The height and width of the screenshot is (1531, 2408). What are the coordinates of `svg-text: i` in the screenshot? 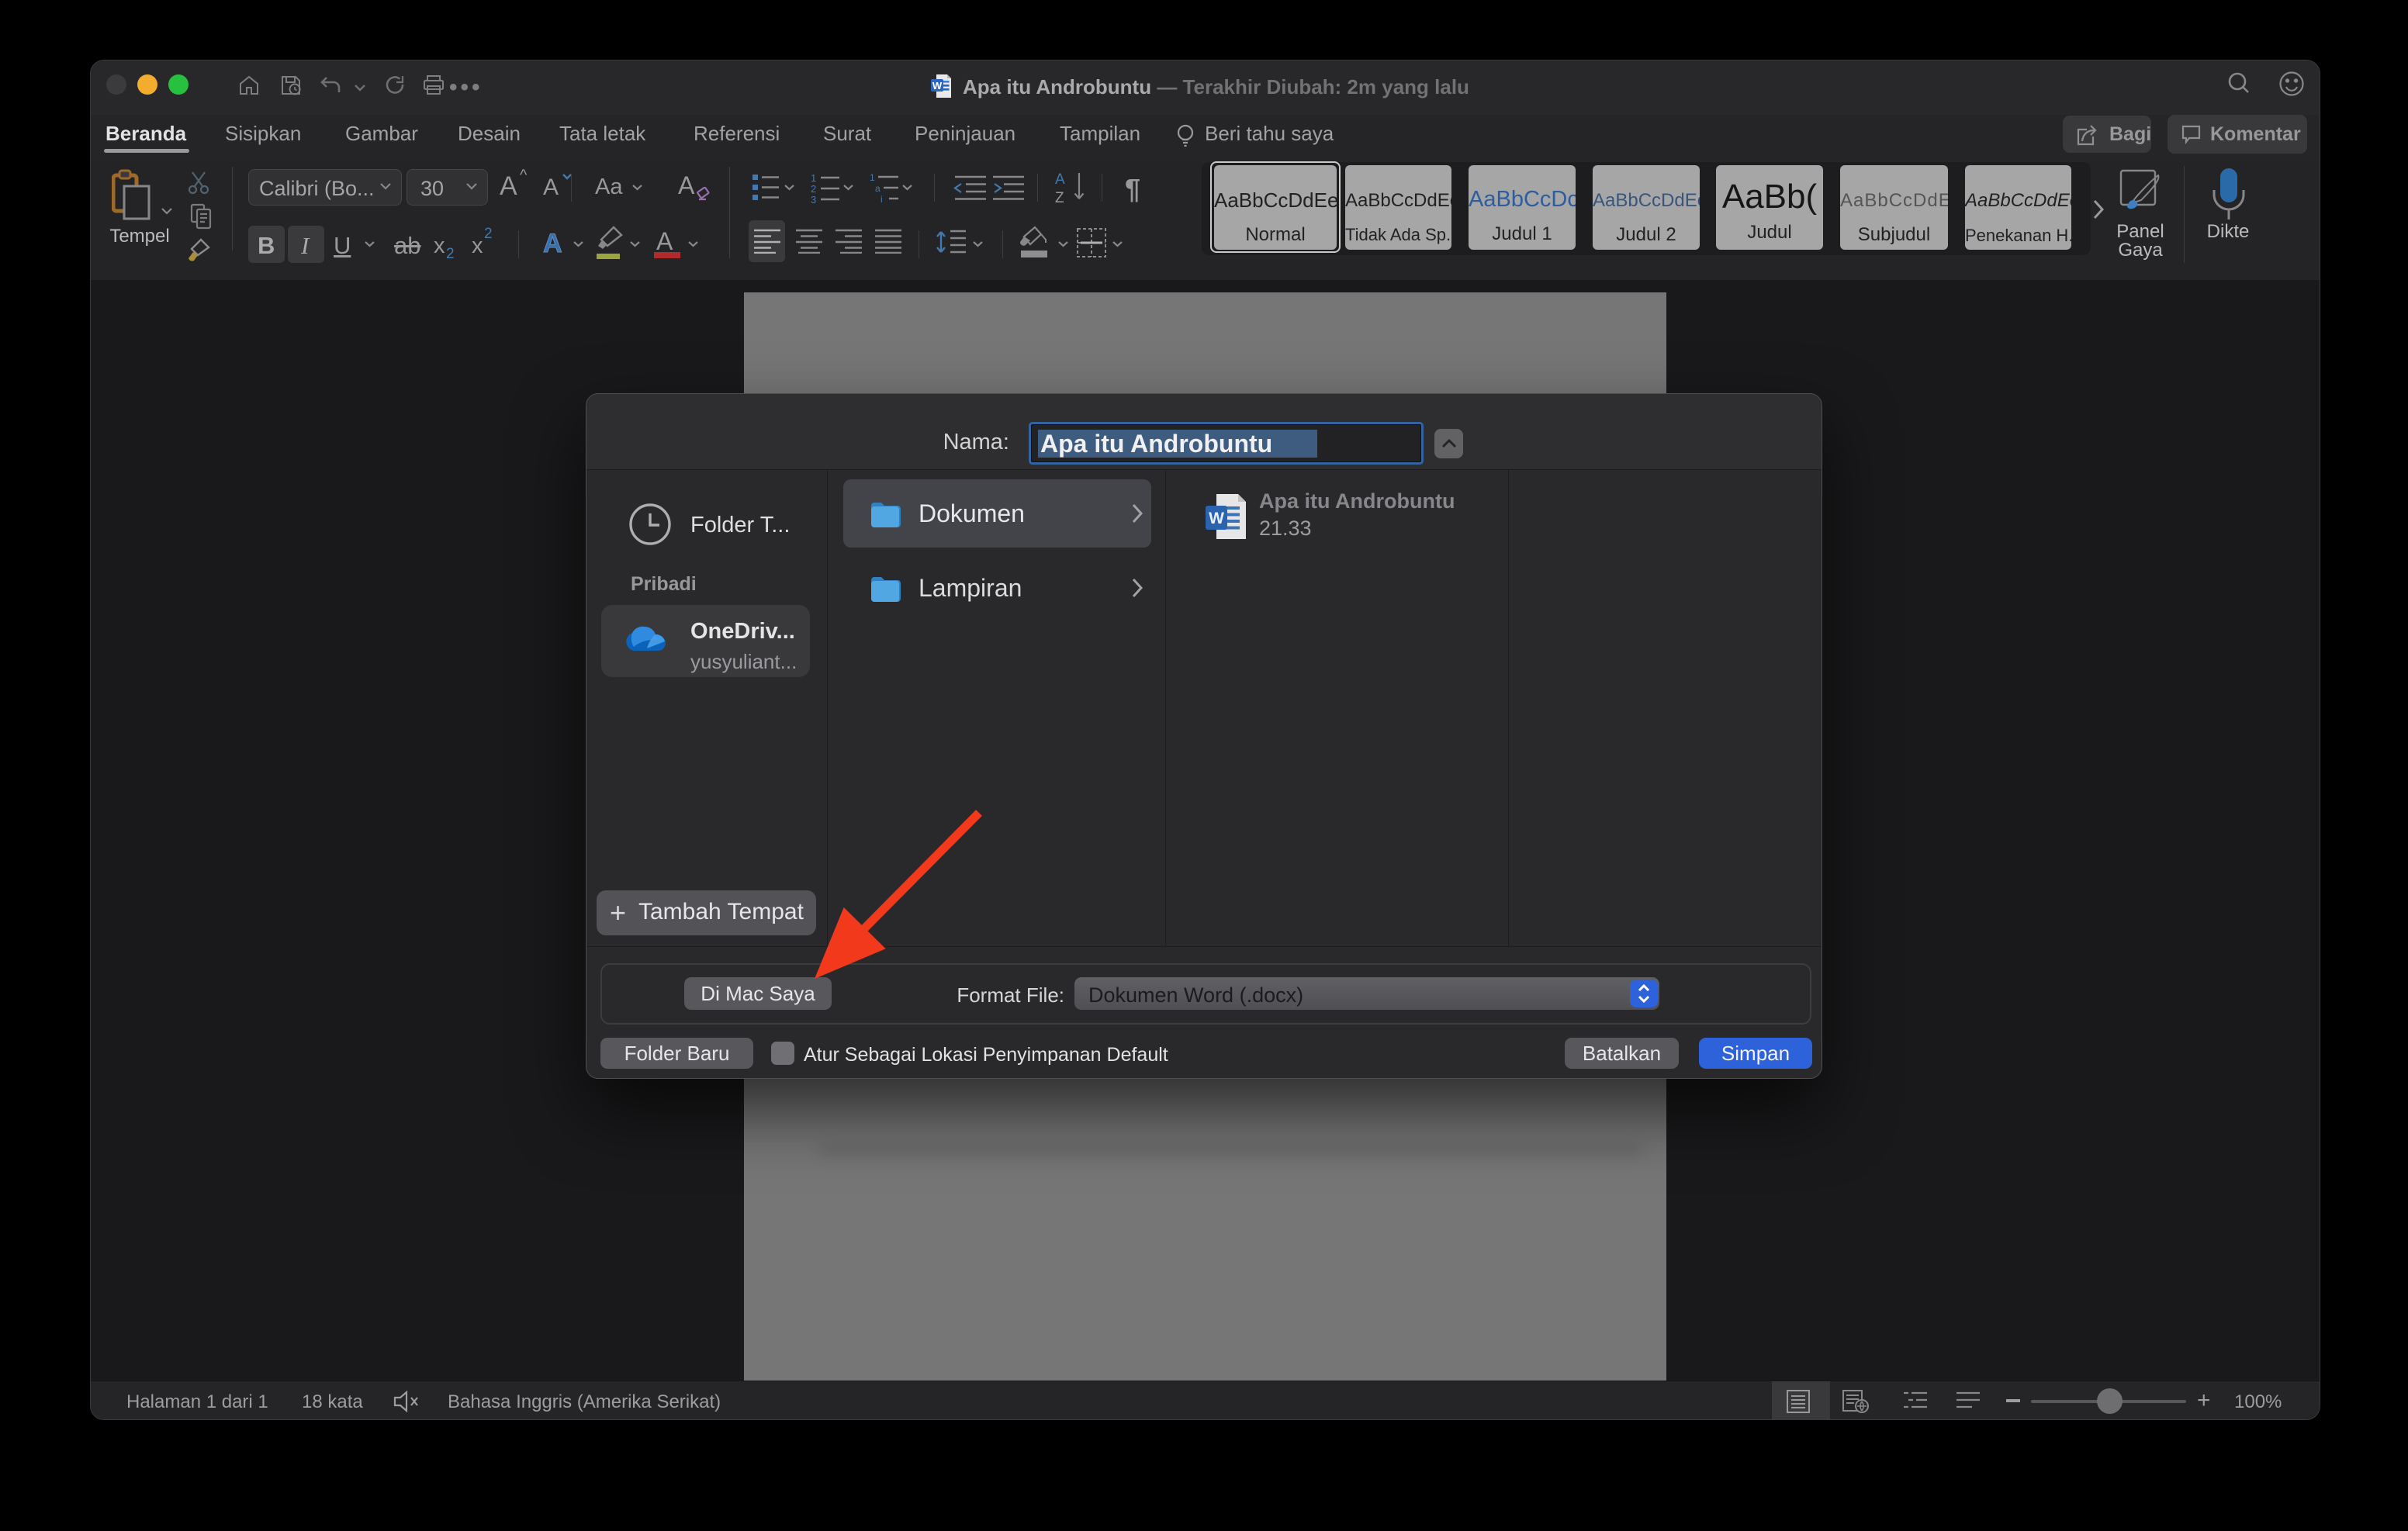 It's located at (882, 199).